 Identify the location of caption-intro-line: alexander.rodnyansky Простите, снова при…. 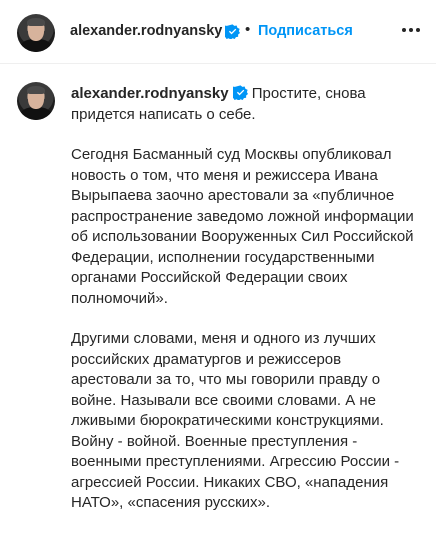
(248, 104).